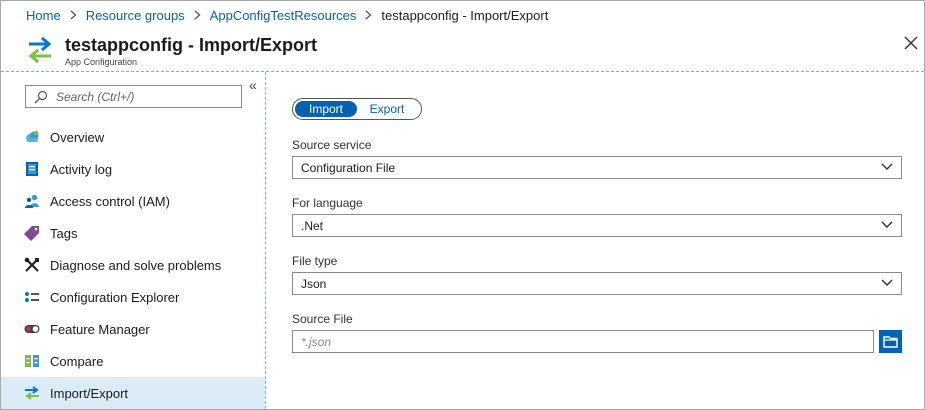 This screenshot has height=410, width=925. What do you see at coordinates (314, 283) in the screenshot?
I see `file-type-value: Json` at bounding box center [314, 283].